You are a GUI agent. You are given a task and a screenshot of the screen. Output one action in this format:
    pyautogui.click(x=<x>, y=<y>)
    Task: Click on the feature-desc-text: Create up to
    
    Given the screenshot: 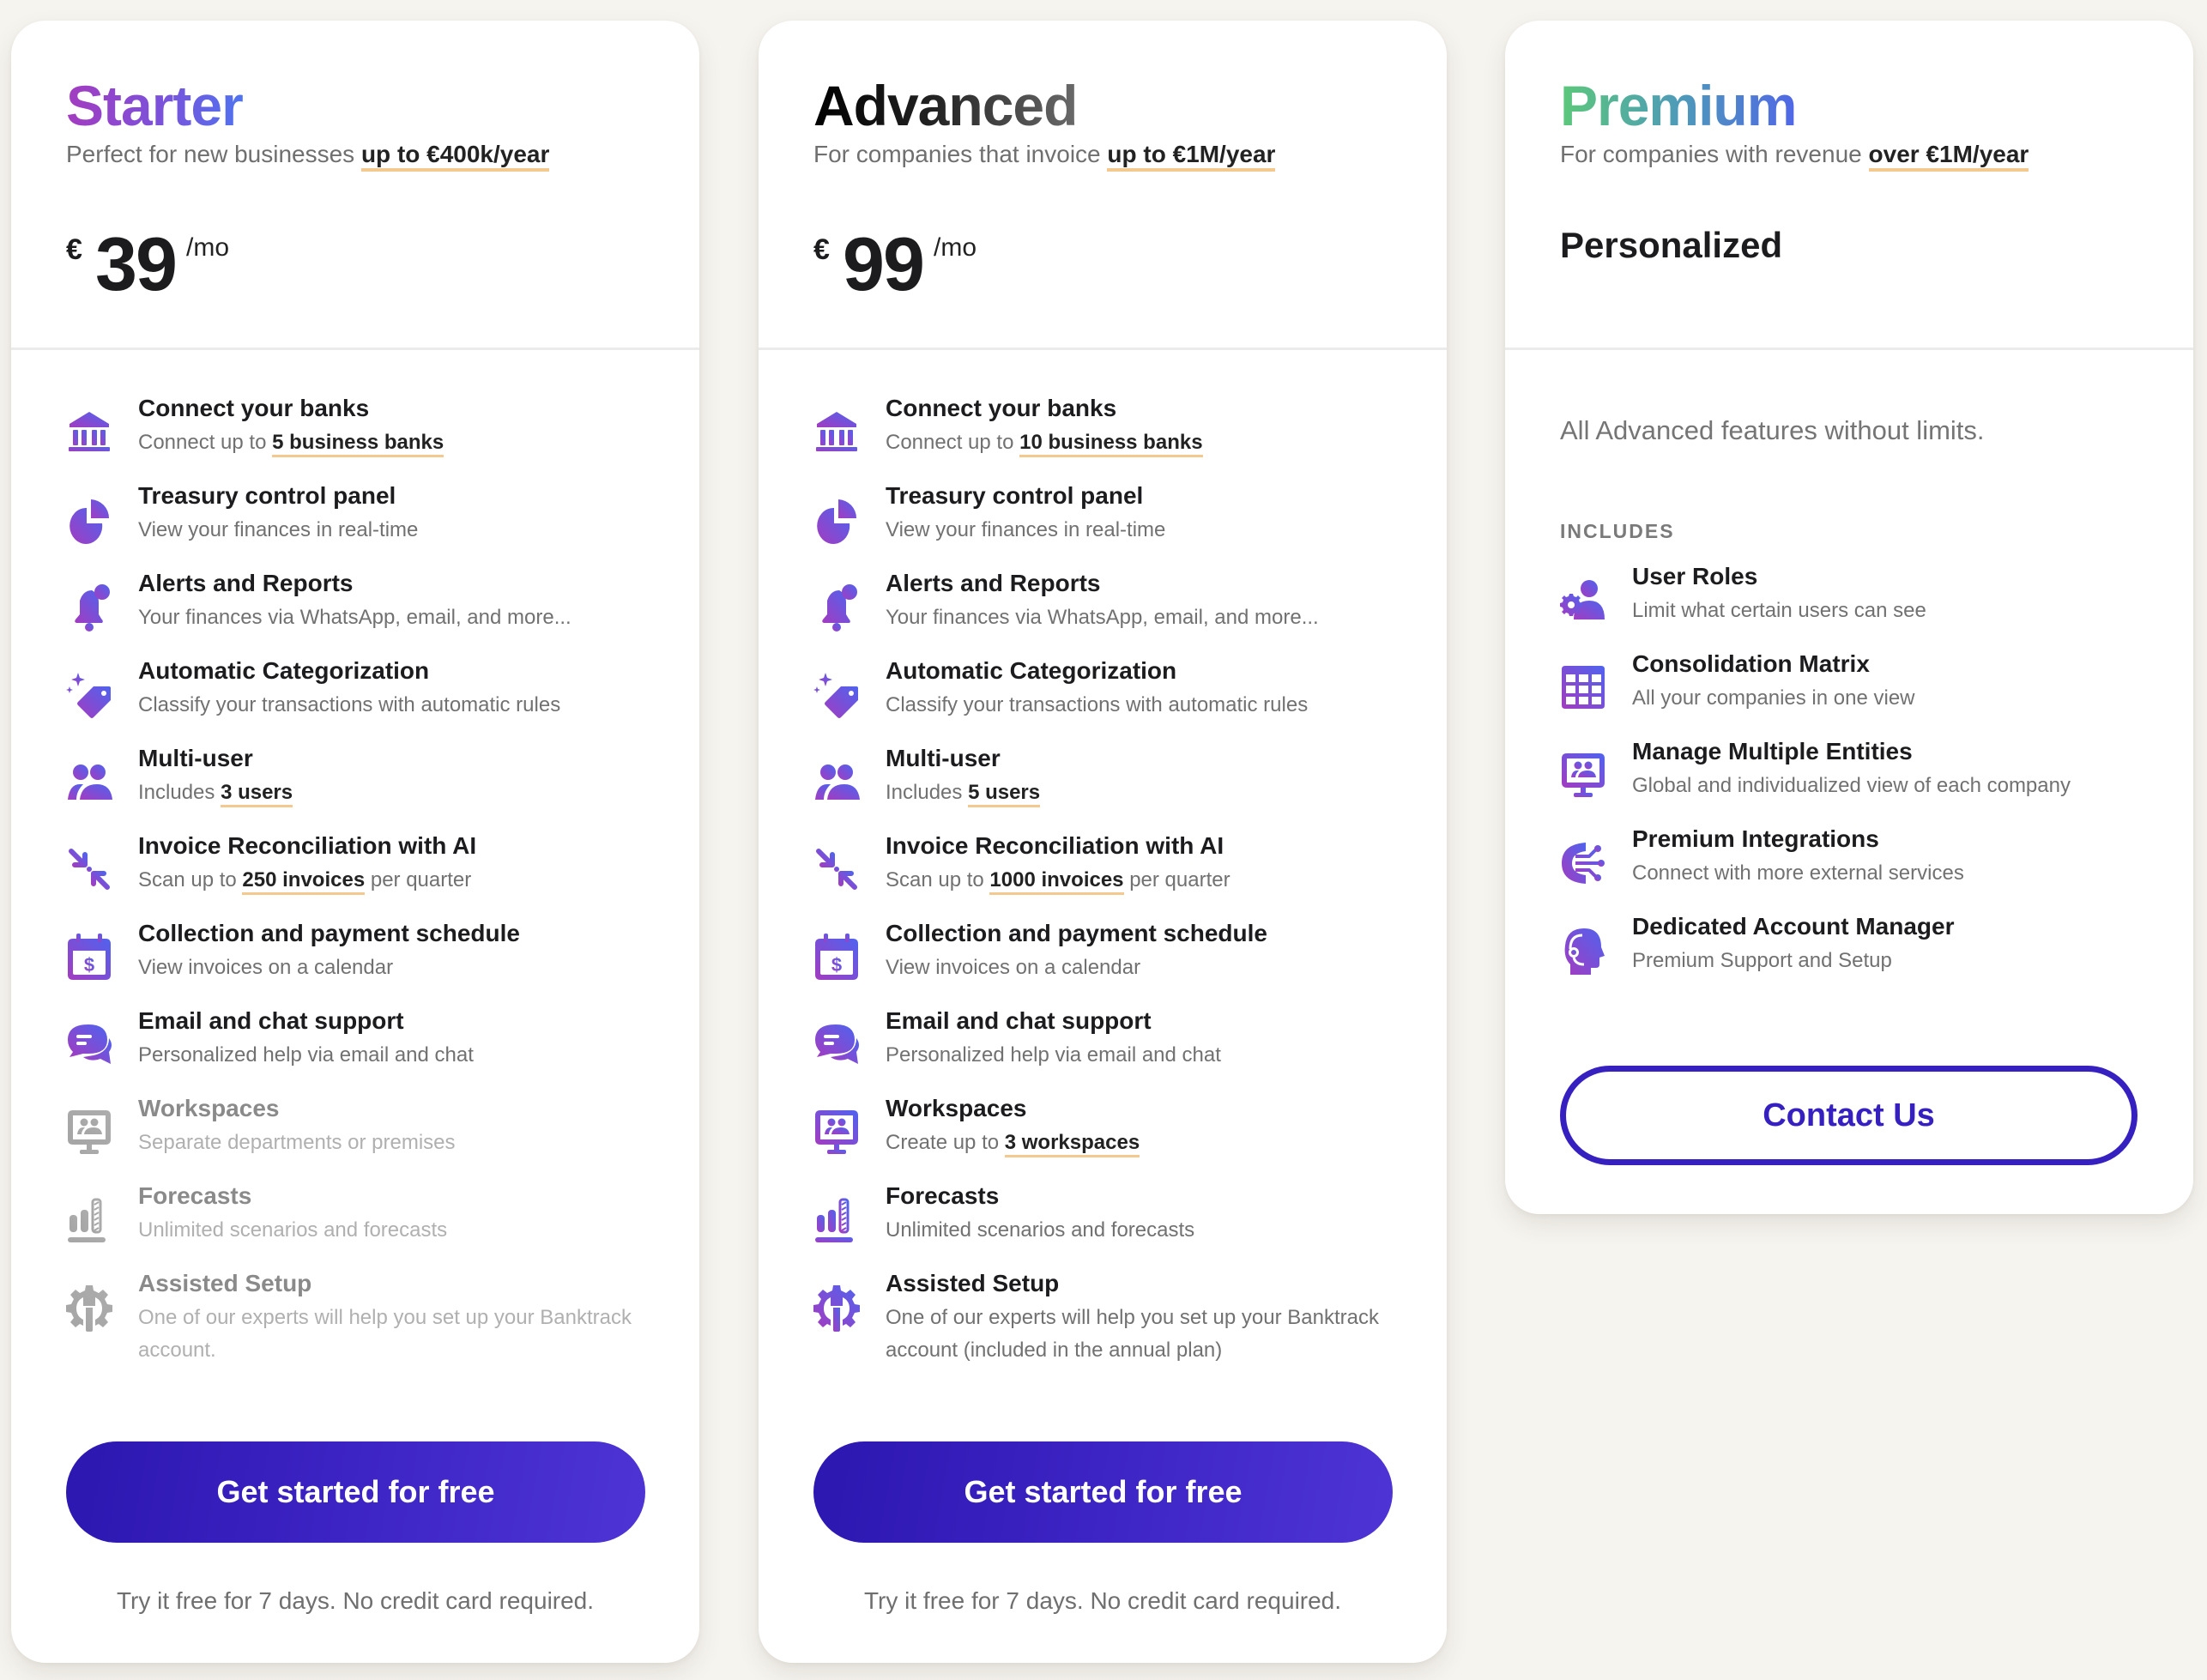 What is the action you would take?
    pyautogui.click(x=945, y=1142)
    